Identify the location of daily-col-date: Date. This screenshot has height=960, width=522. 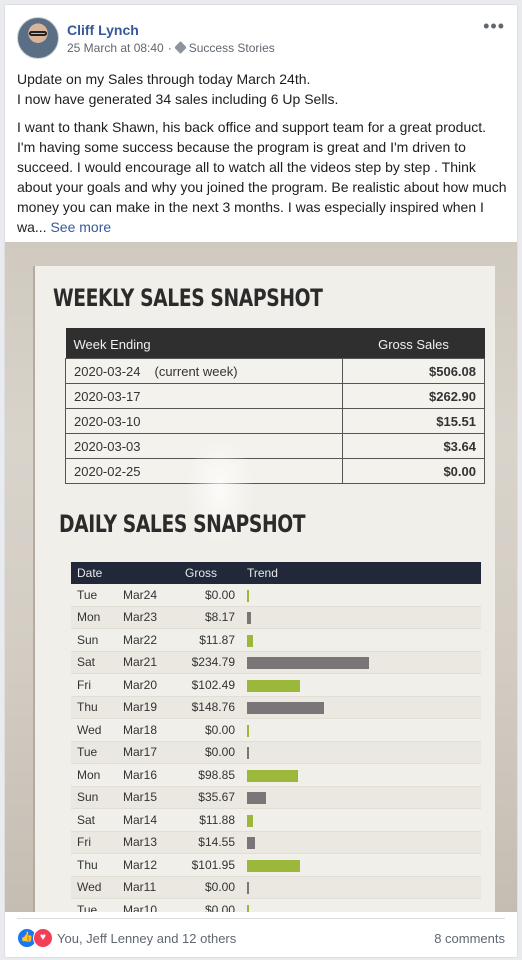
(125, 573).